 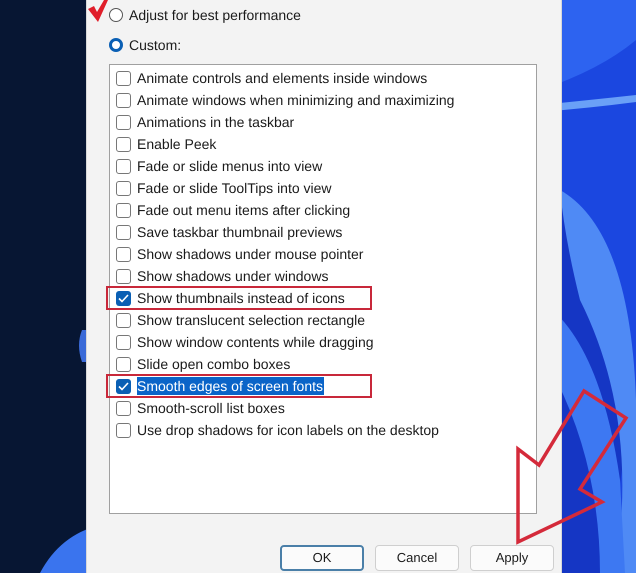 I want to click on setting-label: Slide open combo boxes, so click(x=213, y=364).